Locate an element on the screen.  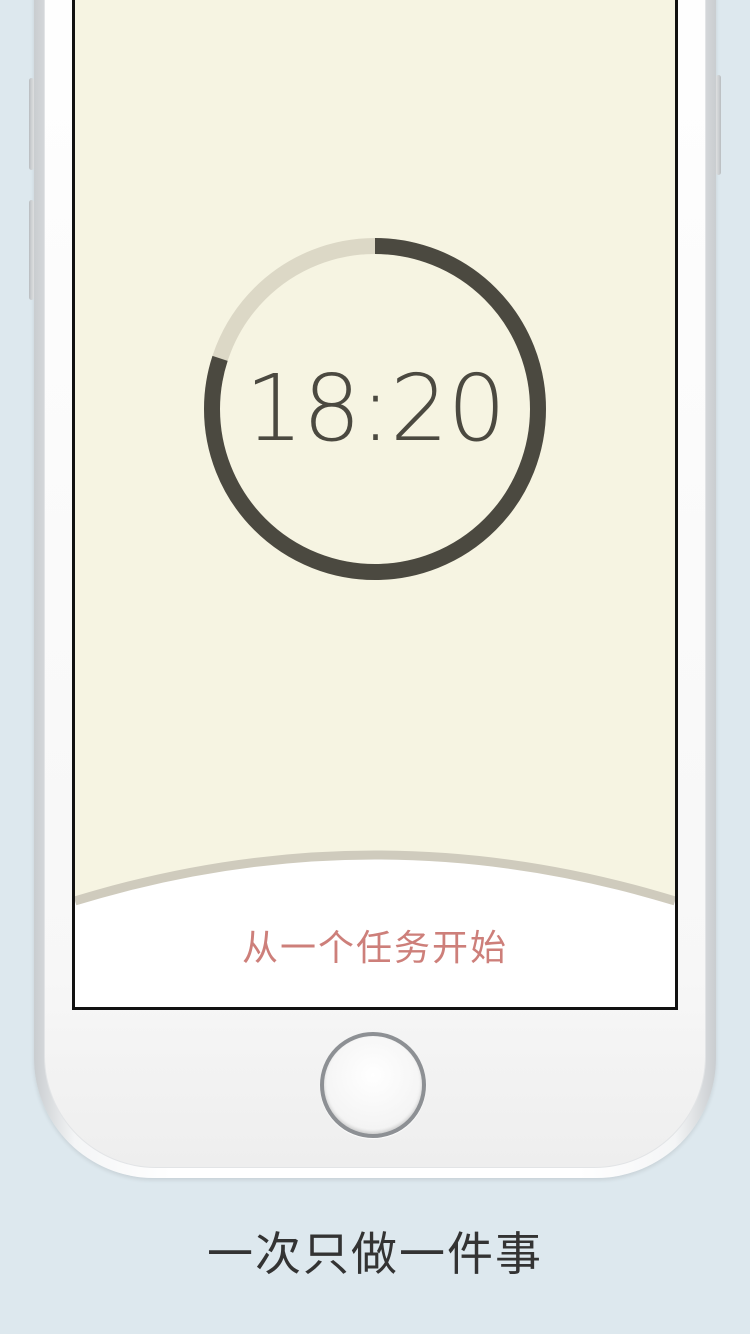
timer-countdown: 18:20 is located at coordinates (375, 408).